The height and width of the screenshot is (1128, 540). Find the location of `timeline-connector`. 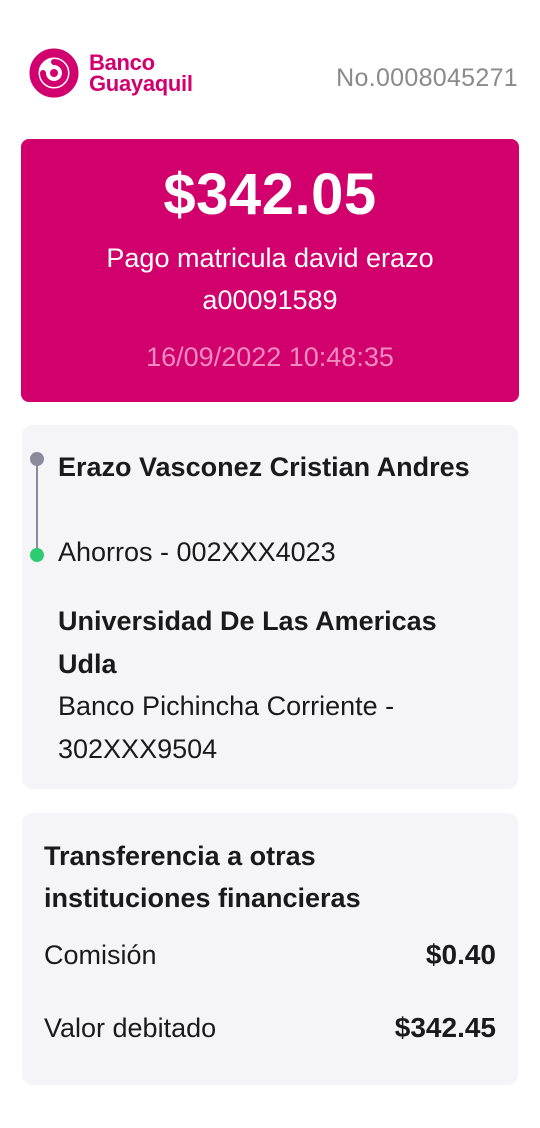

timeline-connector is located at coordinates (37, 506).